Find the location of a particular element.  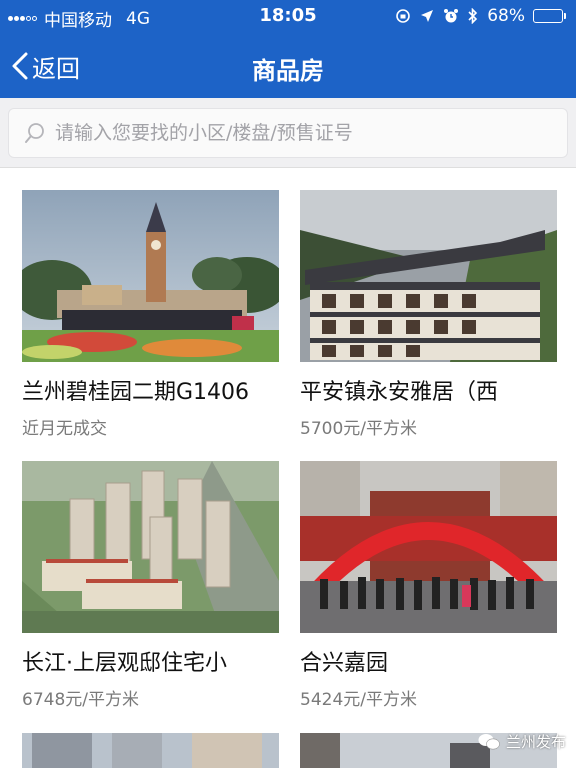

battery-icon is located at coordinates (549, 16).